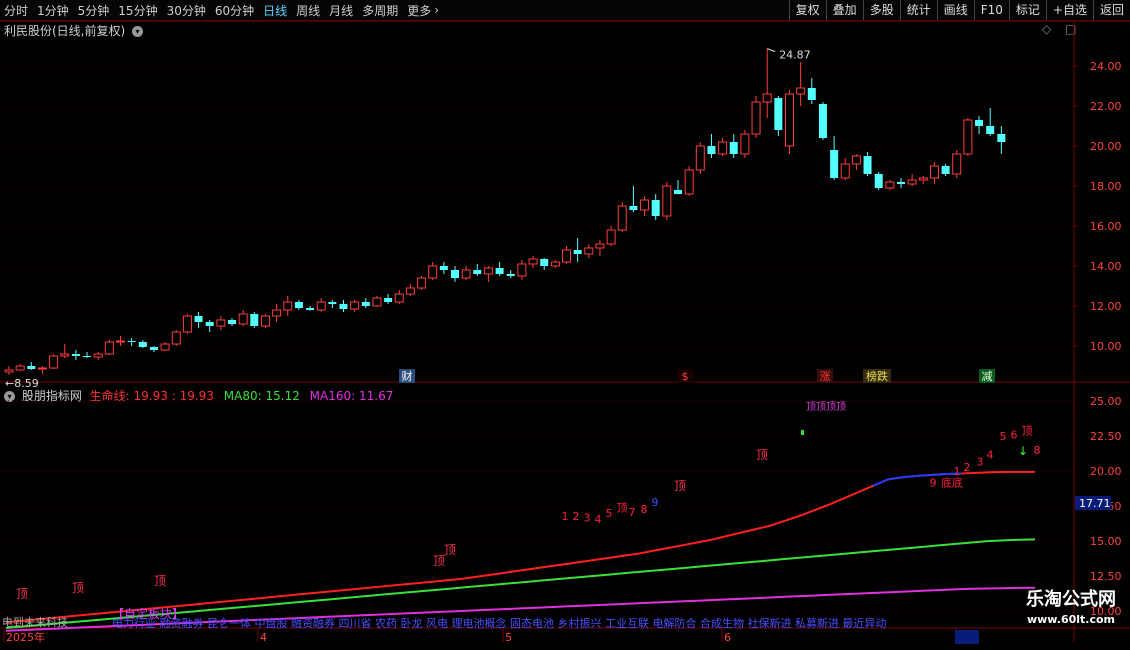 The image size is (1130, 650). What do you see at coordinates (802, 432) in the screenshot?
I see `green-signal-mark` at bounding box center [802, 432].